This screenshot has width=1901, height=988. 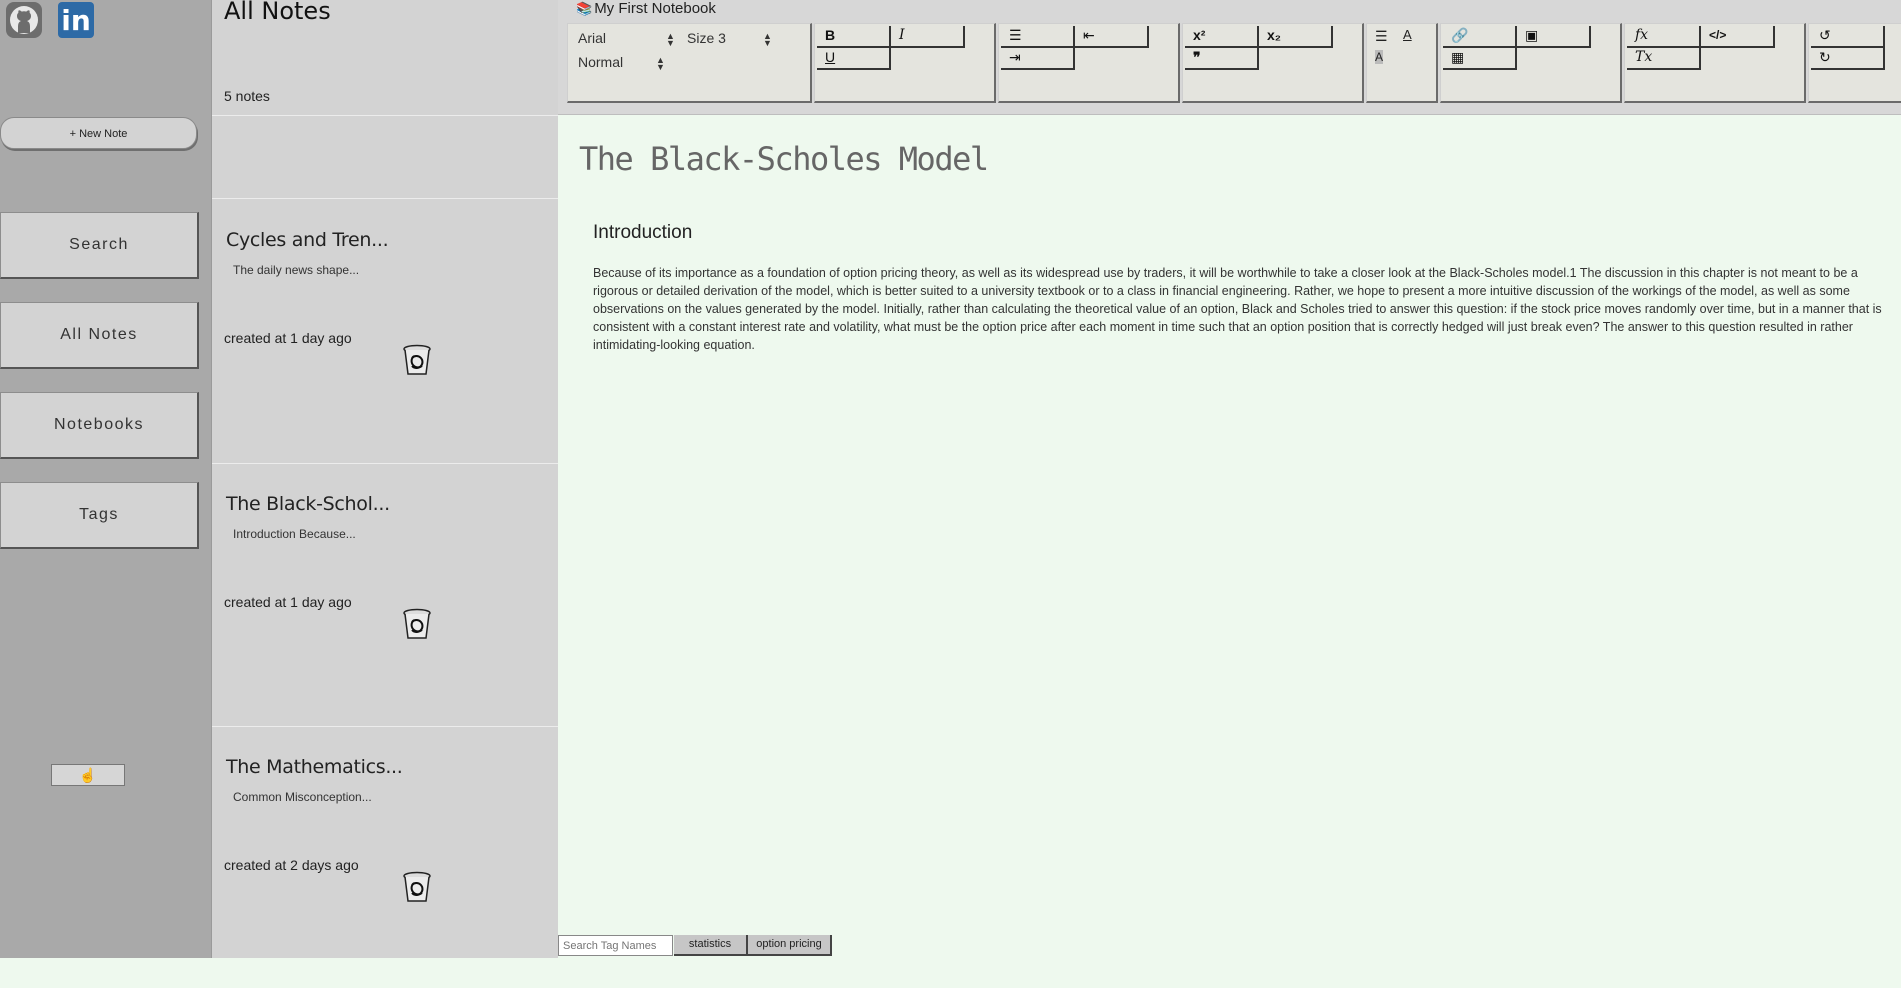 I want to click on link-button: 🔗, so click(x=1480, y=37).